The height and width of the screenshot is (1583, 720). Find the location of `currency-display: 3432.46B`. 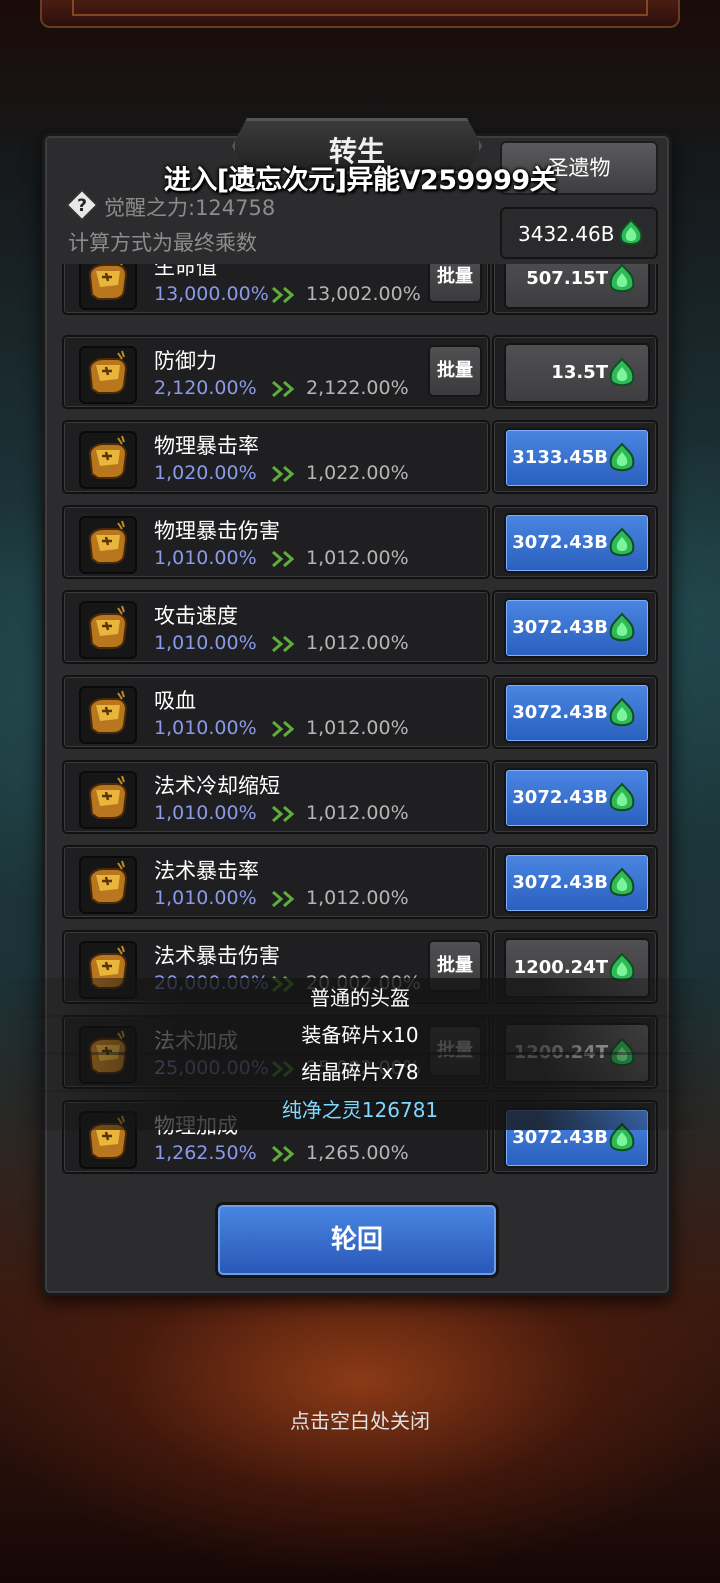

currency-display: 3432.46B is located at coordinates (579, 233).